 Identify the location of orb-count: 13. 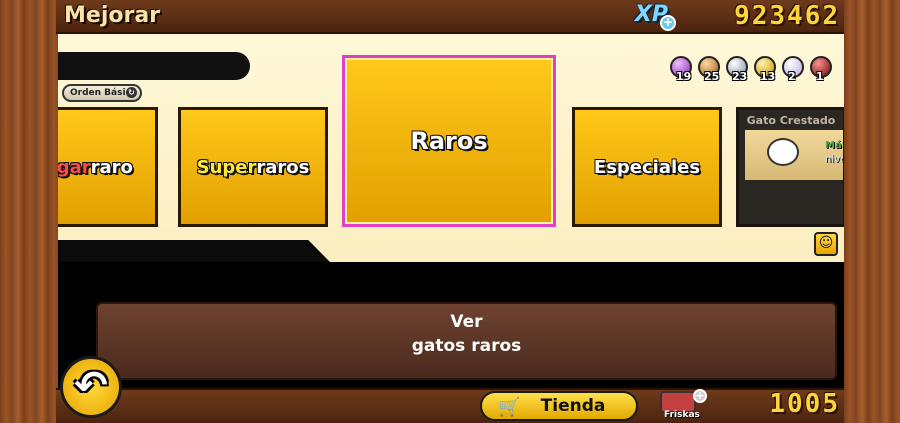
(768, 76).